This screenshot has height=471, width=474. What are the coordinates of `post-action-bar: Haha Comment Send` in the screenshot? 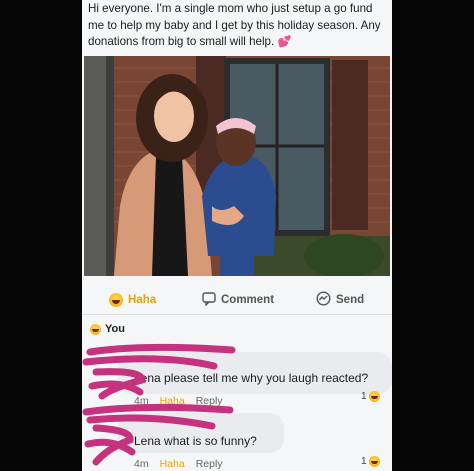 It's located at (237, 300).